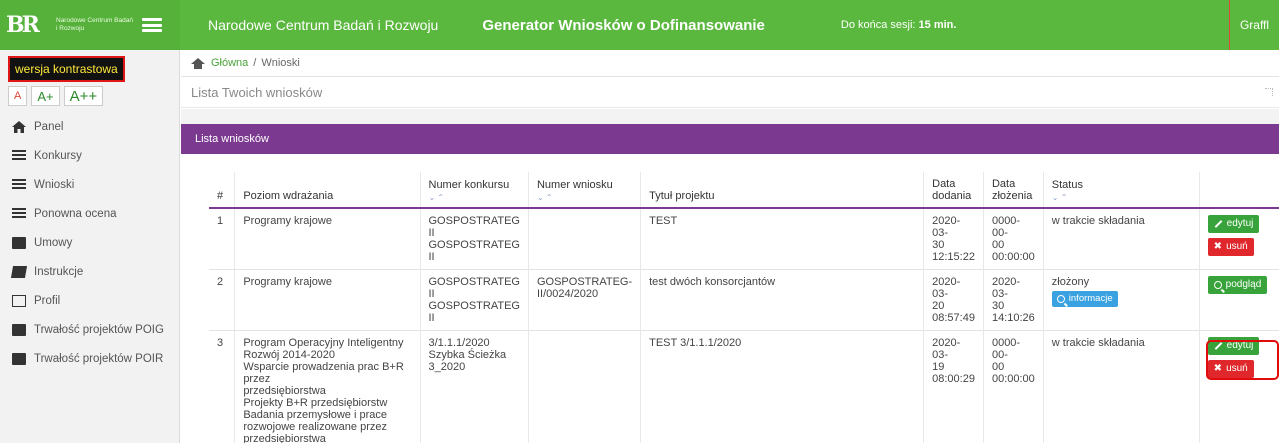  What do you see at coordinates (222, 190) in the screenshot?
I see `col-num: #` at bounding box center [222, 190].